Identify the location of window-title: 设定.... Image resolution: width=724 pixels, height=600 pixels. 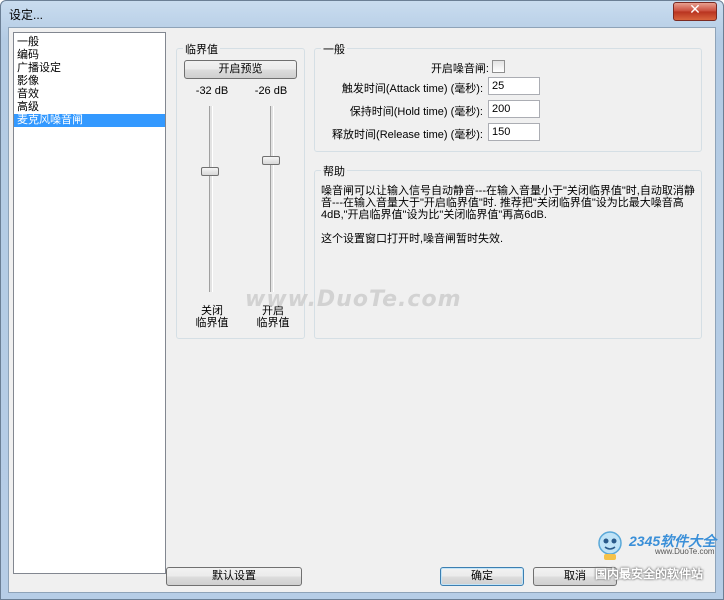
(26, 15).